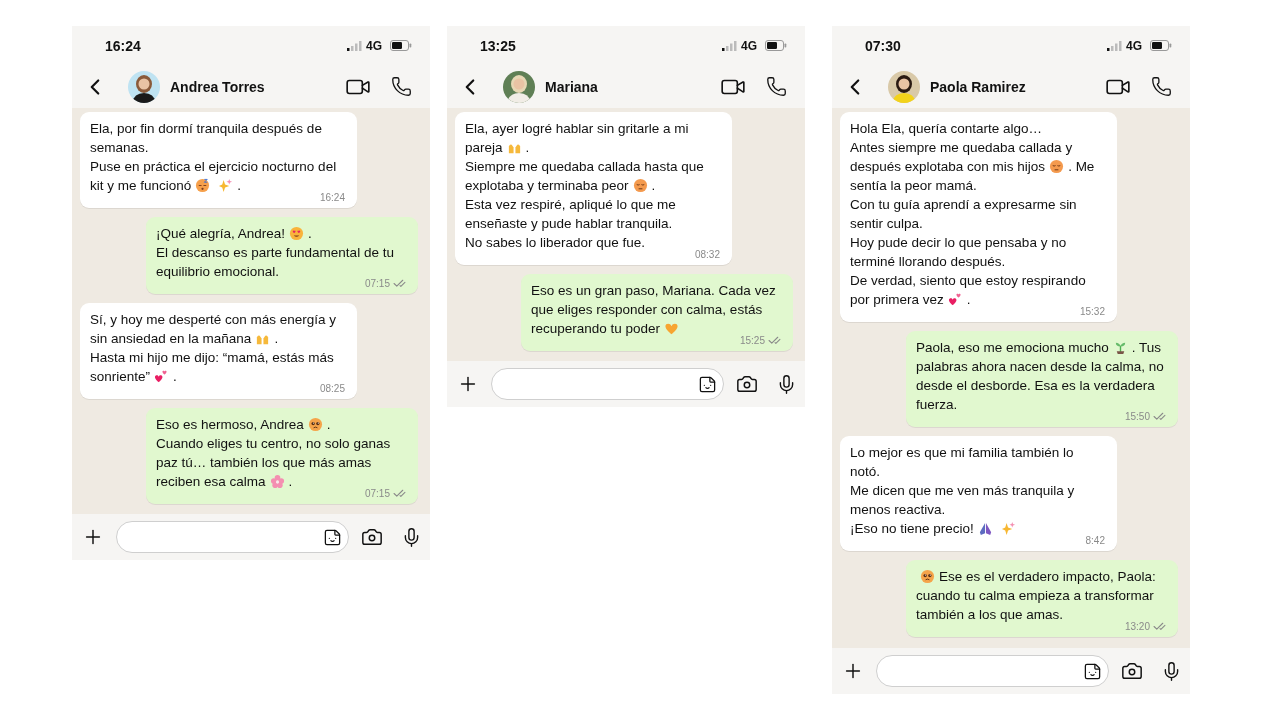 The image size is (1280, 720). I want to click on message-text: desde el desborde. Esa es la verdadera, so click(1035, 386).